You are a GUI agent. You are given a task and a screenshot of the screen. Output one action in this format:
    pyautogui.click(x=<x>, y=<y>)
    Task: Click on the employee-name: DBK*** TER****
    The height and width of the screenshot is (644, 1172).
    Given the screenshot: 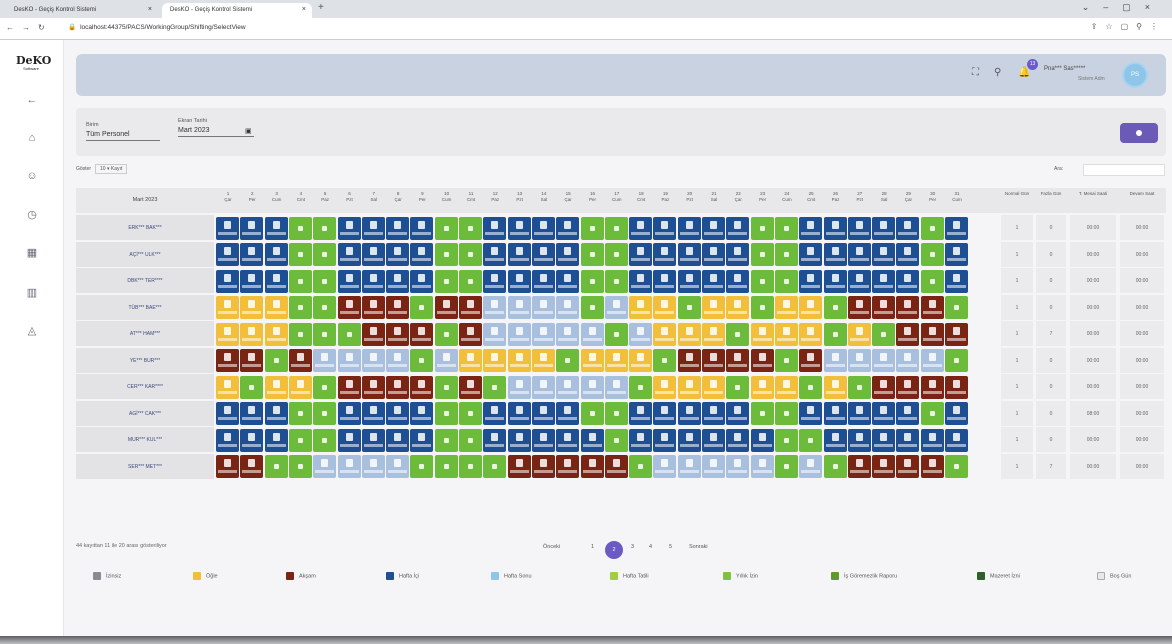 What is the action you would take?
    pyautogui.click(x=145, y=281)
    